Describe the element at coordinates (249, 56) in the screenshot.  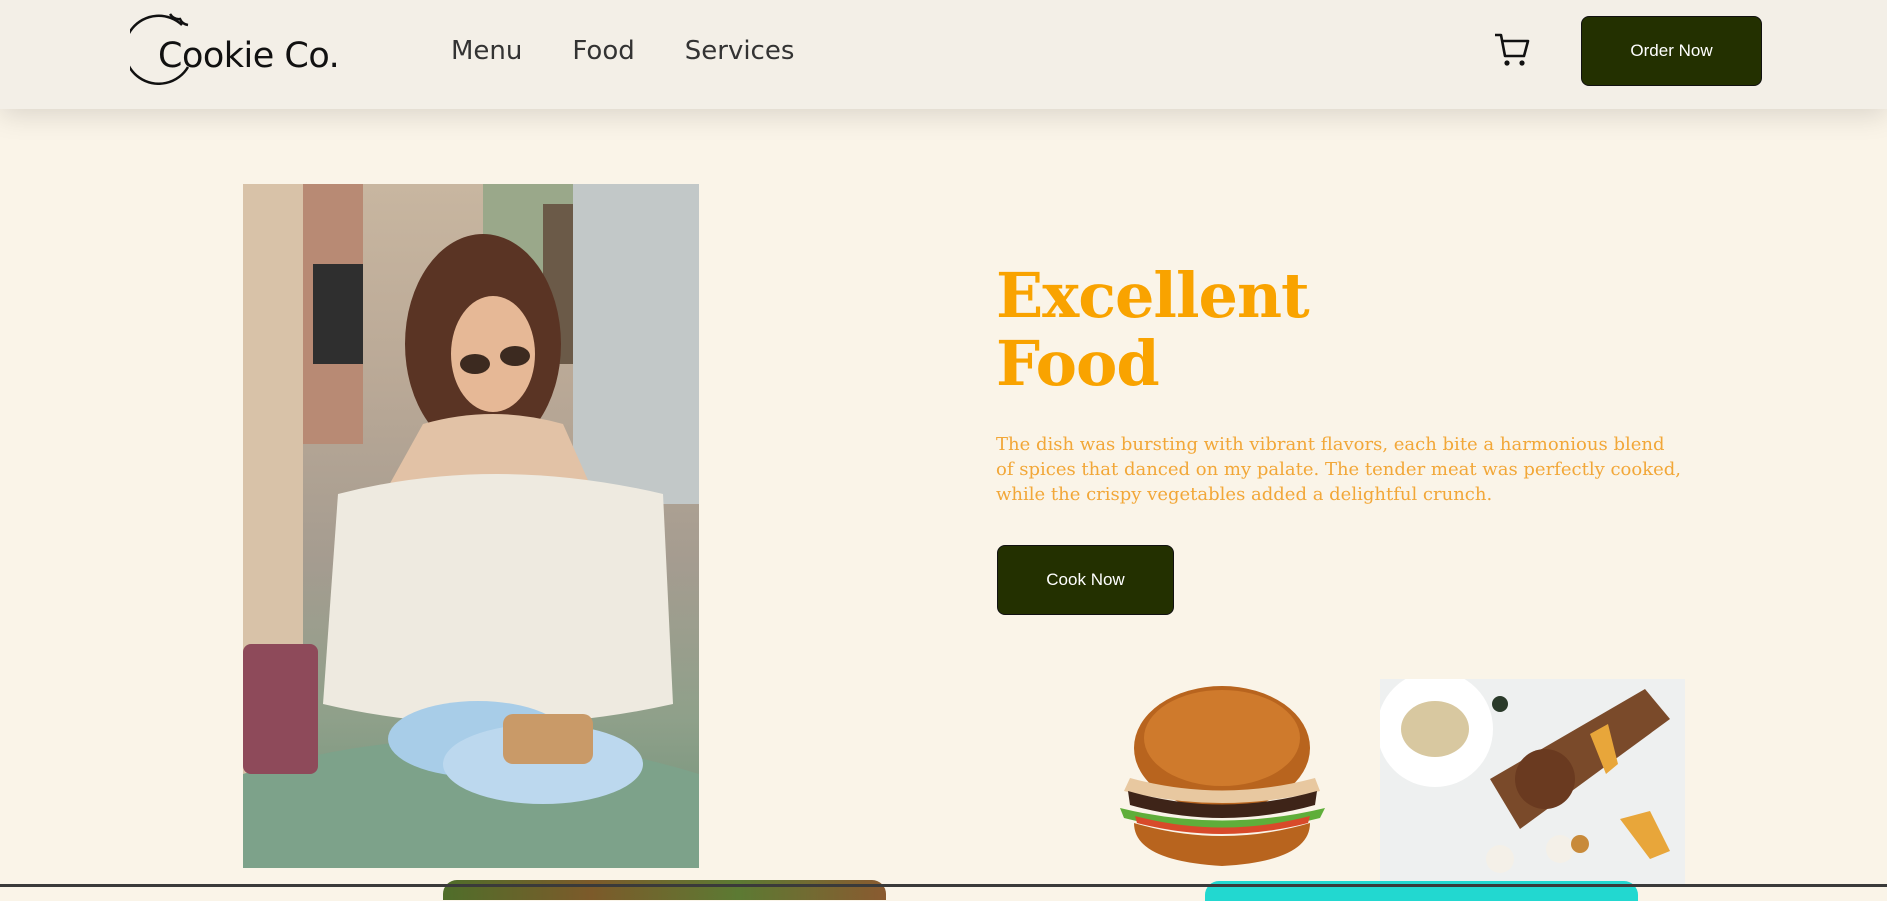
I see `logo-text: Cookie Co.` at that location.